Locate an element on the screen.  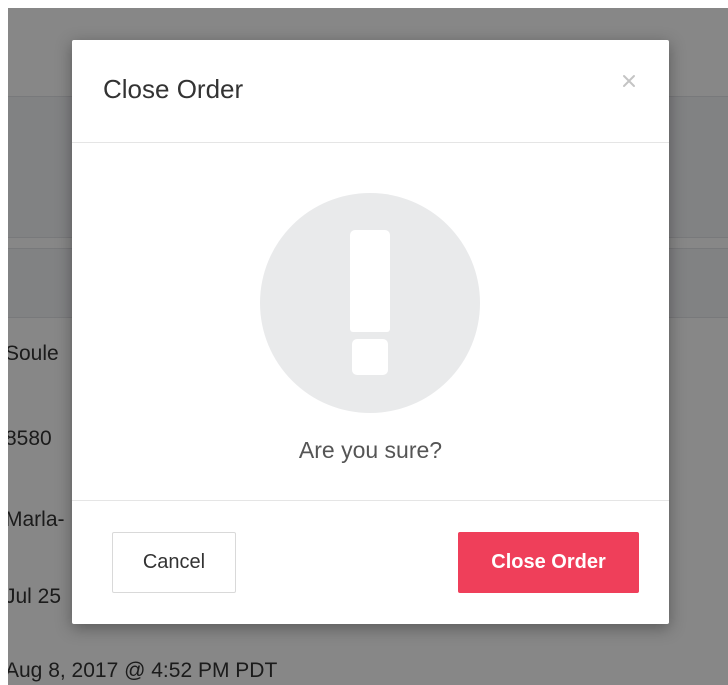
exclamation-circle-icon is located at coordinates (370, 303).